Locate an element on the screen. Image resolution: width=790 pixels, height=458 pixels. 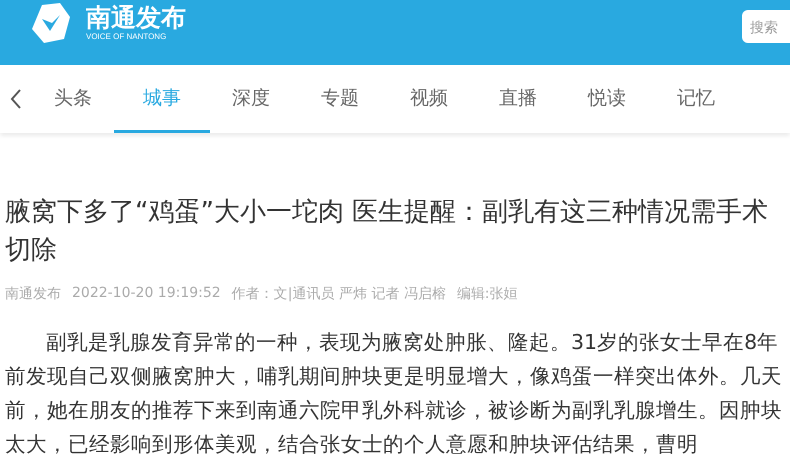
editor-label: 编辑:张姮 is located at coordinates (487, 294).